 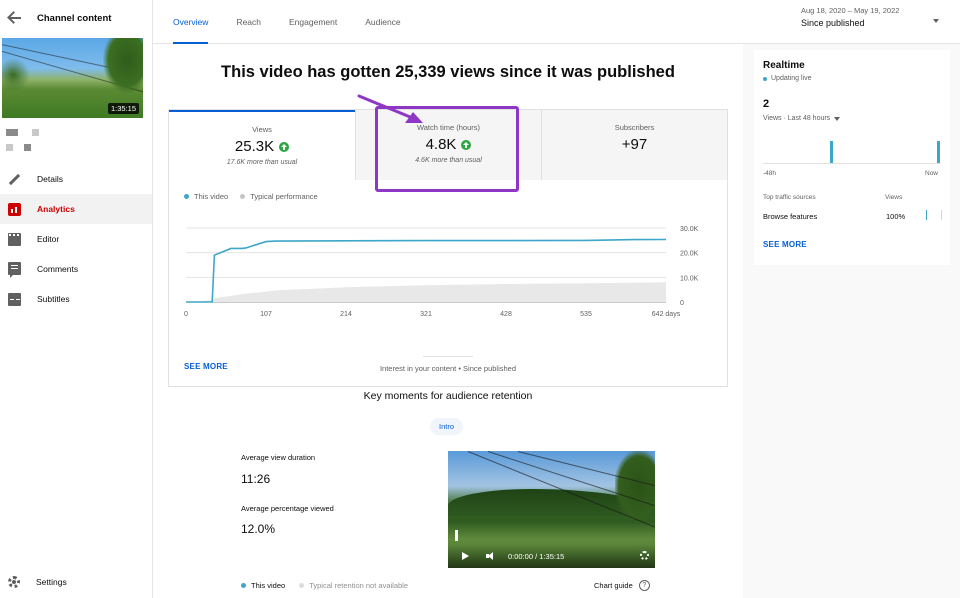 I want to click on volume-icon, so click(x=490, y=556).